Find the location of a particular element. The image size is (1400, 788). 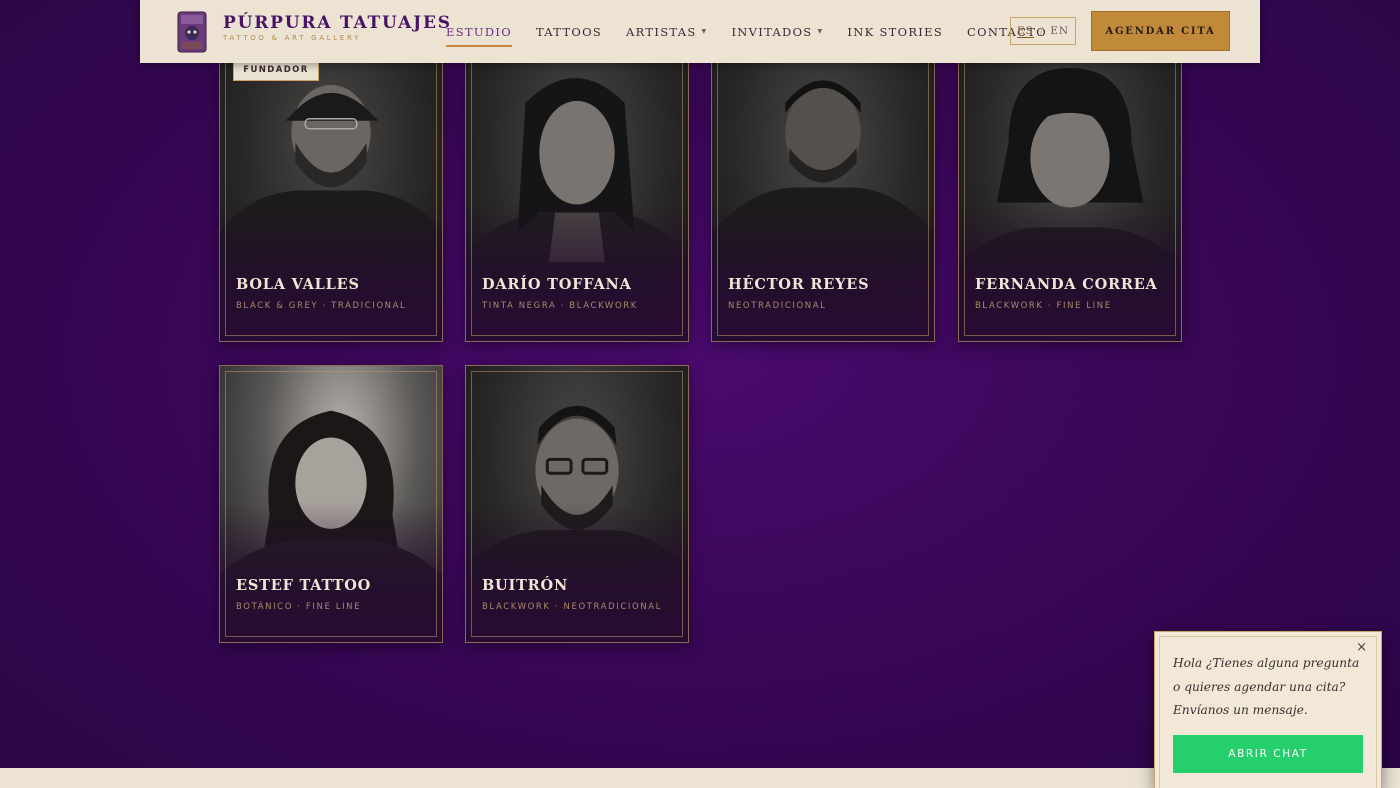

nav-artistas: ARTISTAS ▼ is located at coordinates (666, 32).